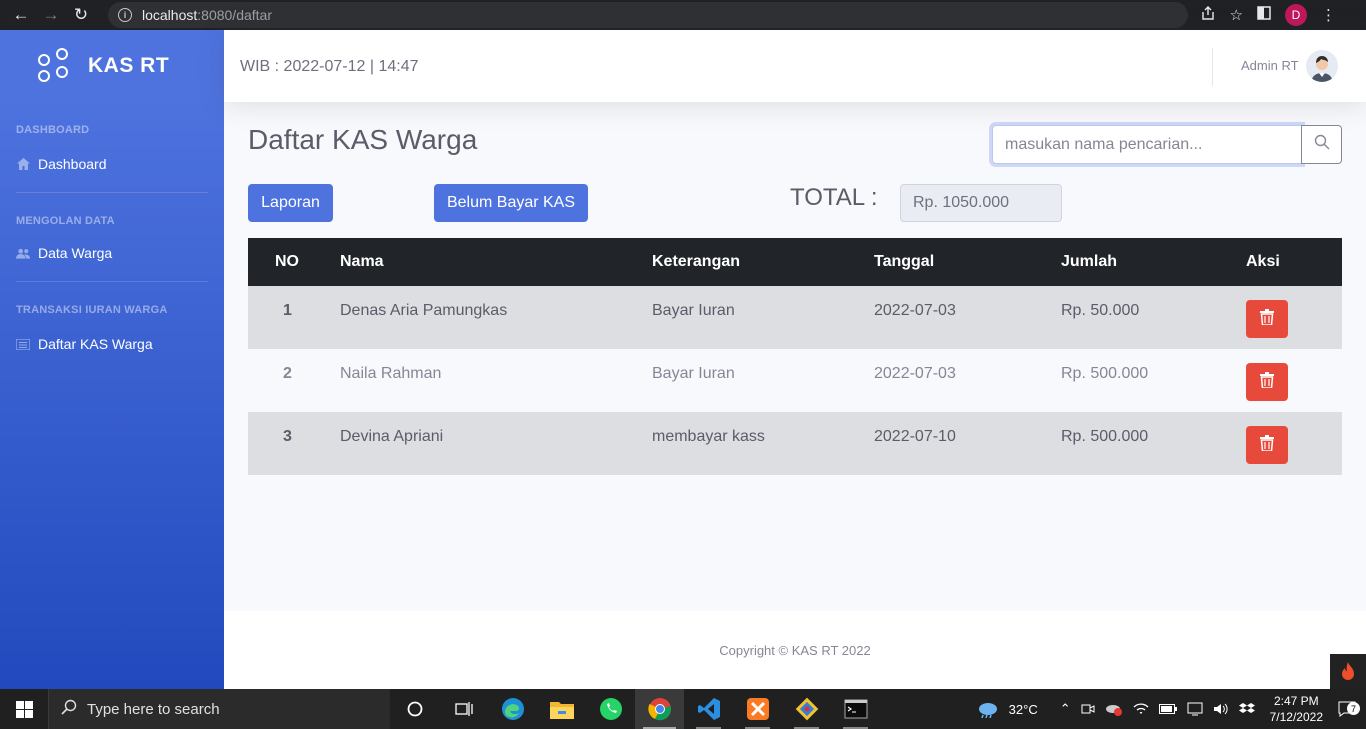  I want to click on cell-tanggal: 2022-07-10, so click(915, 436).